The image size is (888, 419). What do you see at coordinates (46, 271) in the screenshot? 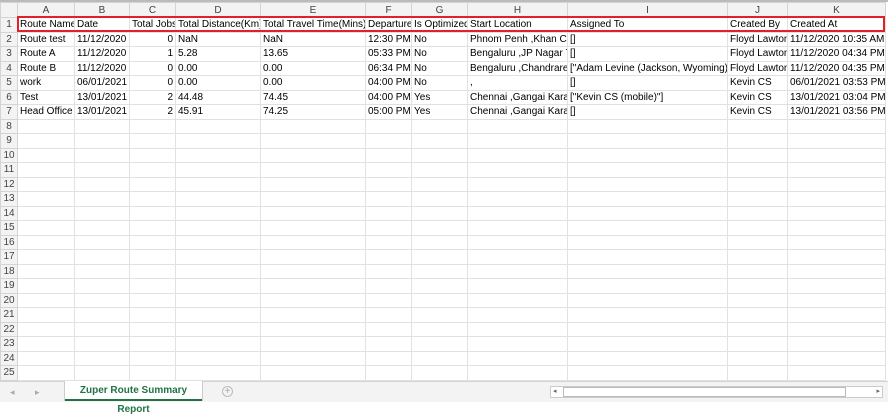
I see `cell-a18` at bounding box center [46, 271].